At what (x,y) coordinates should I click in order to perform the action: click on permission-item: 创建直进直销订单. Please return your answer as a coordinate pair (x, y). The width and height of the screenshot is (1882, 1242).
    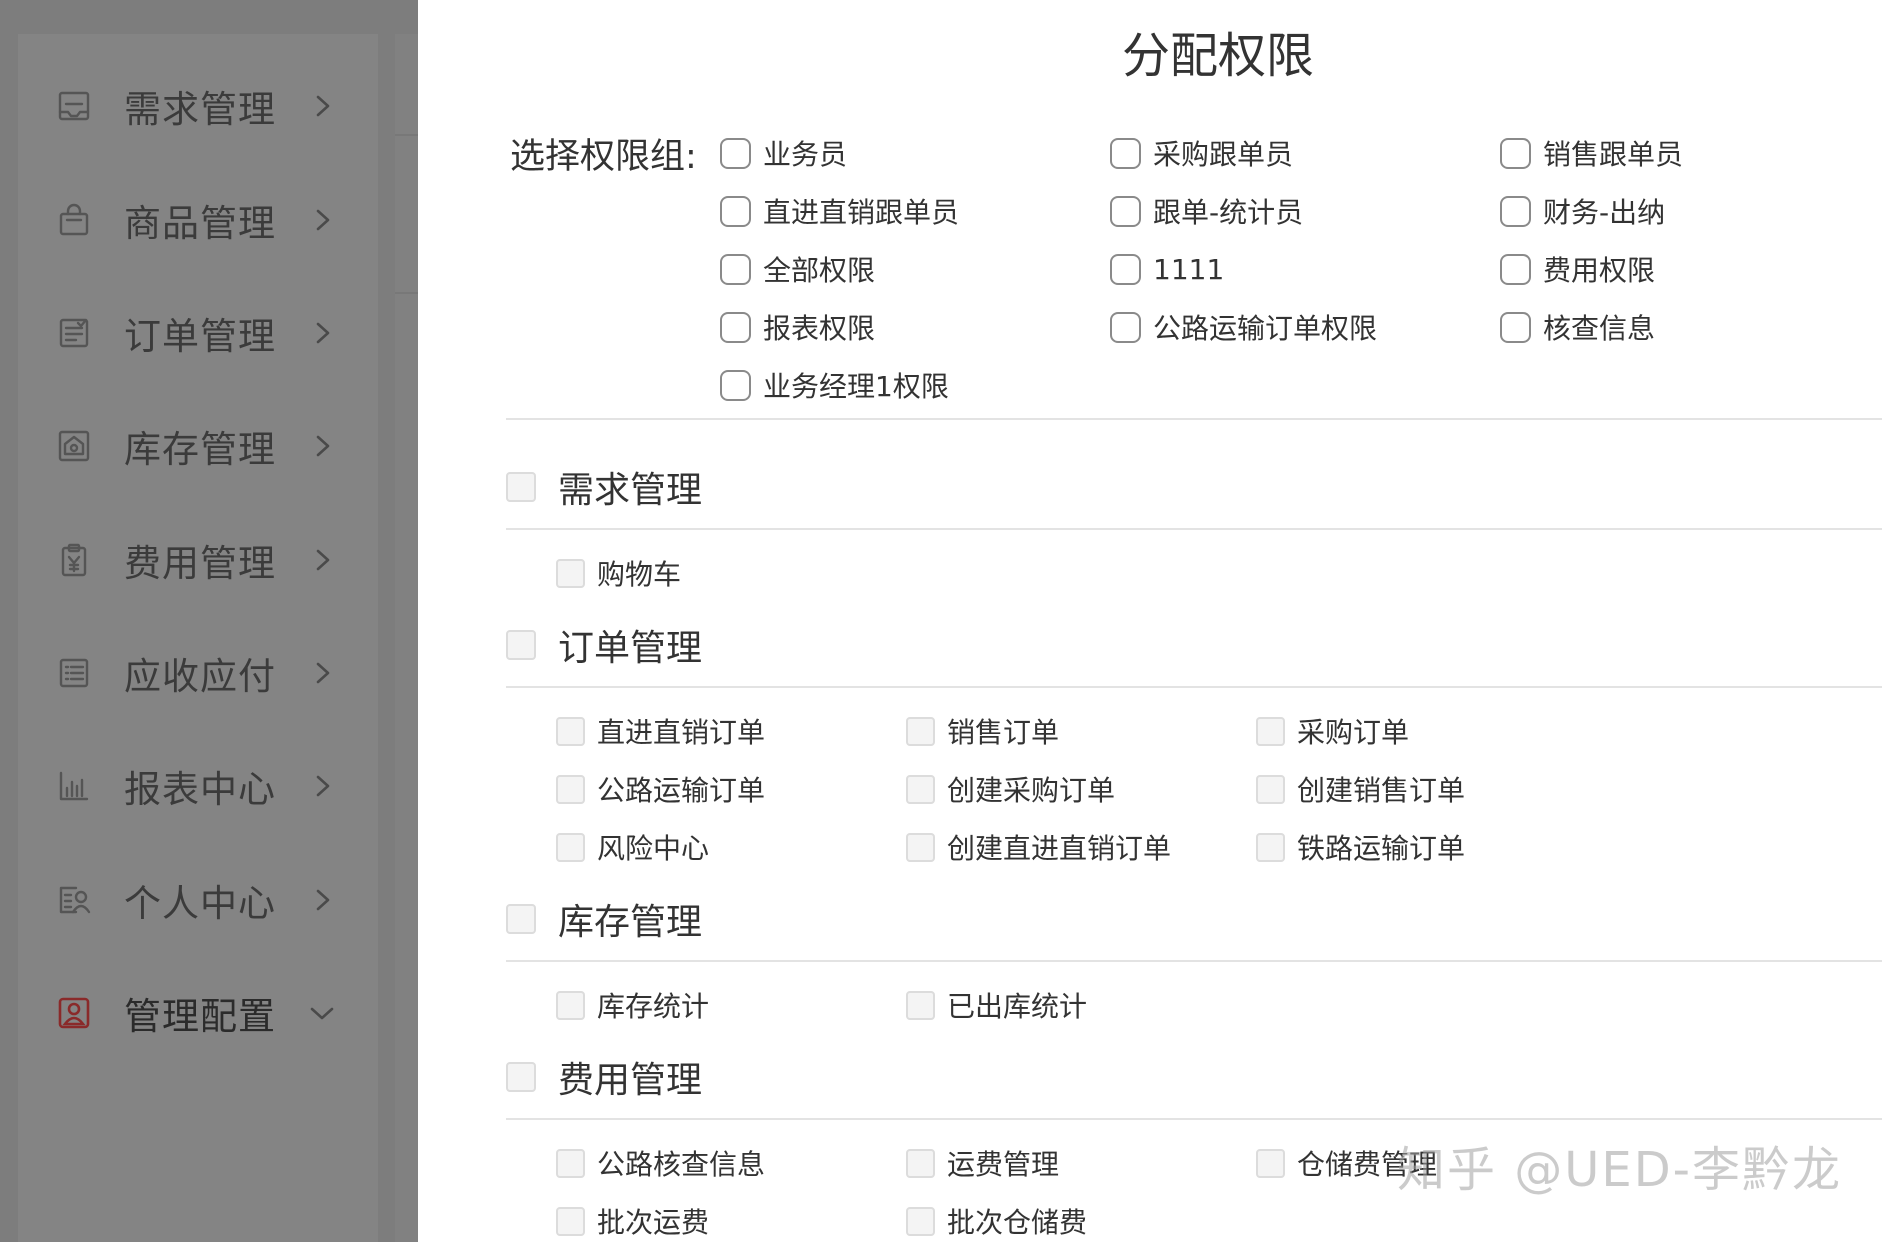
    Looking at the image, I should click on (1081, 847).